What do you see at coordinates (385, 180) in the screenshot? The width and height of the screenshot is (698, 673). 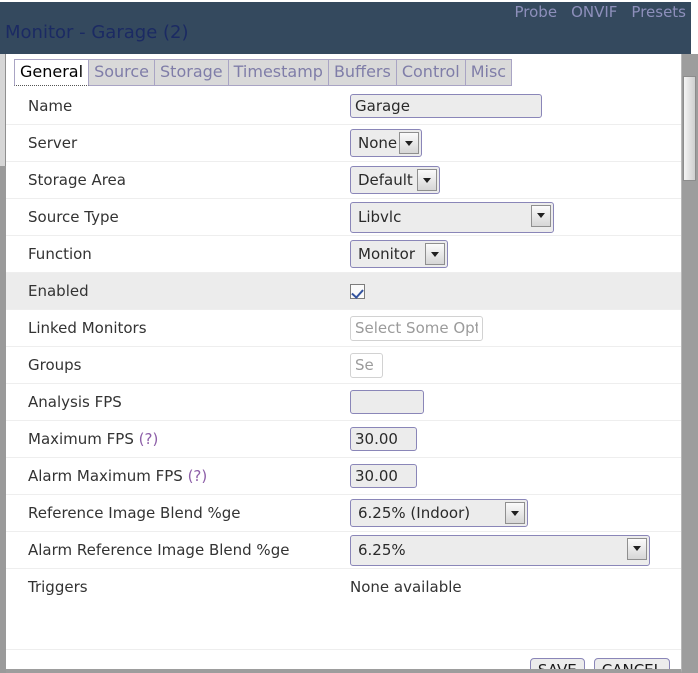 I see `storage-area-select-value: Default` at bounding box center [385, 180].